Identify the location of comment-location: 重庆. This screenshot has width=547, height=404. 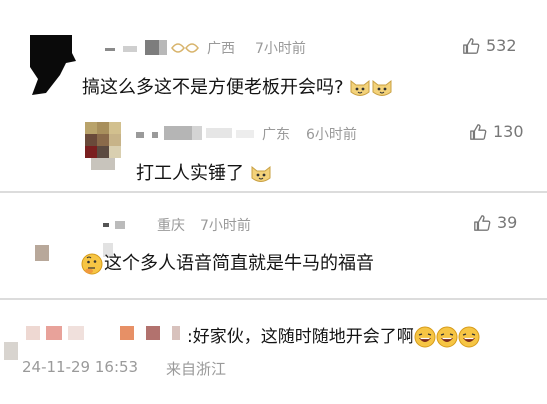
(171, 226).